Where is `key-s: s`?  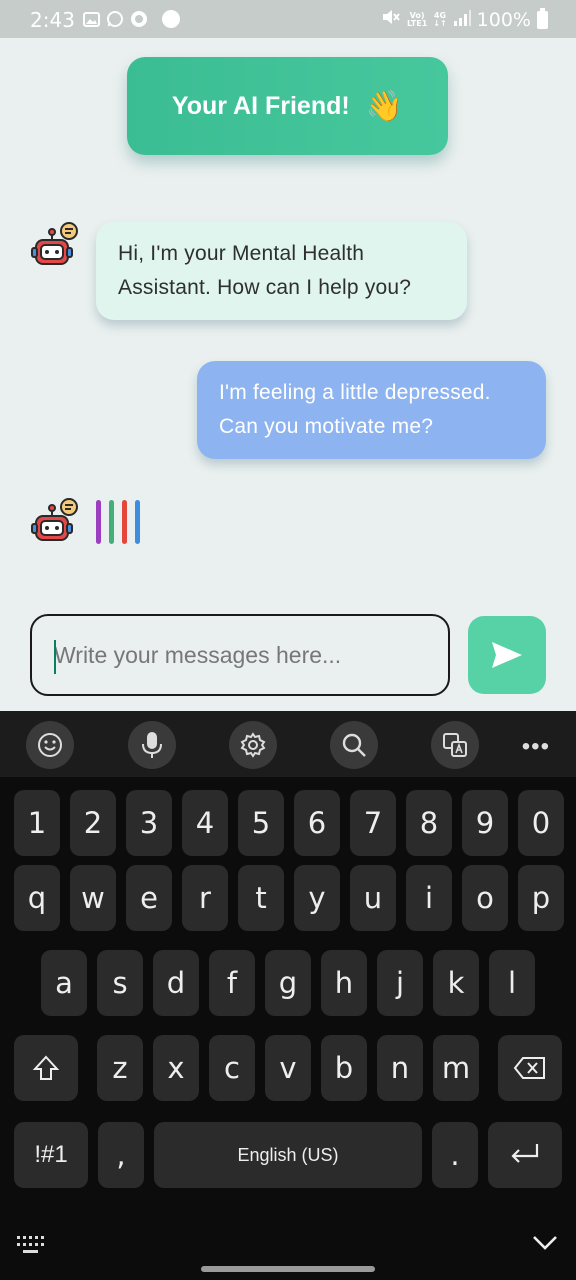 key-s: s is located at coordinates (120, 983).